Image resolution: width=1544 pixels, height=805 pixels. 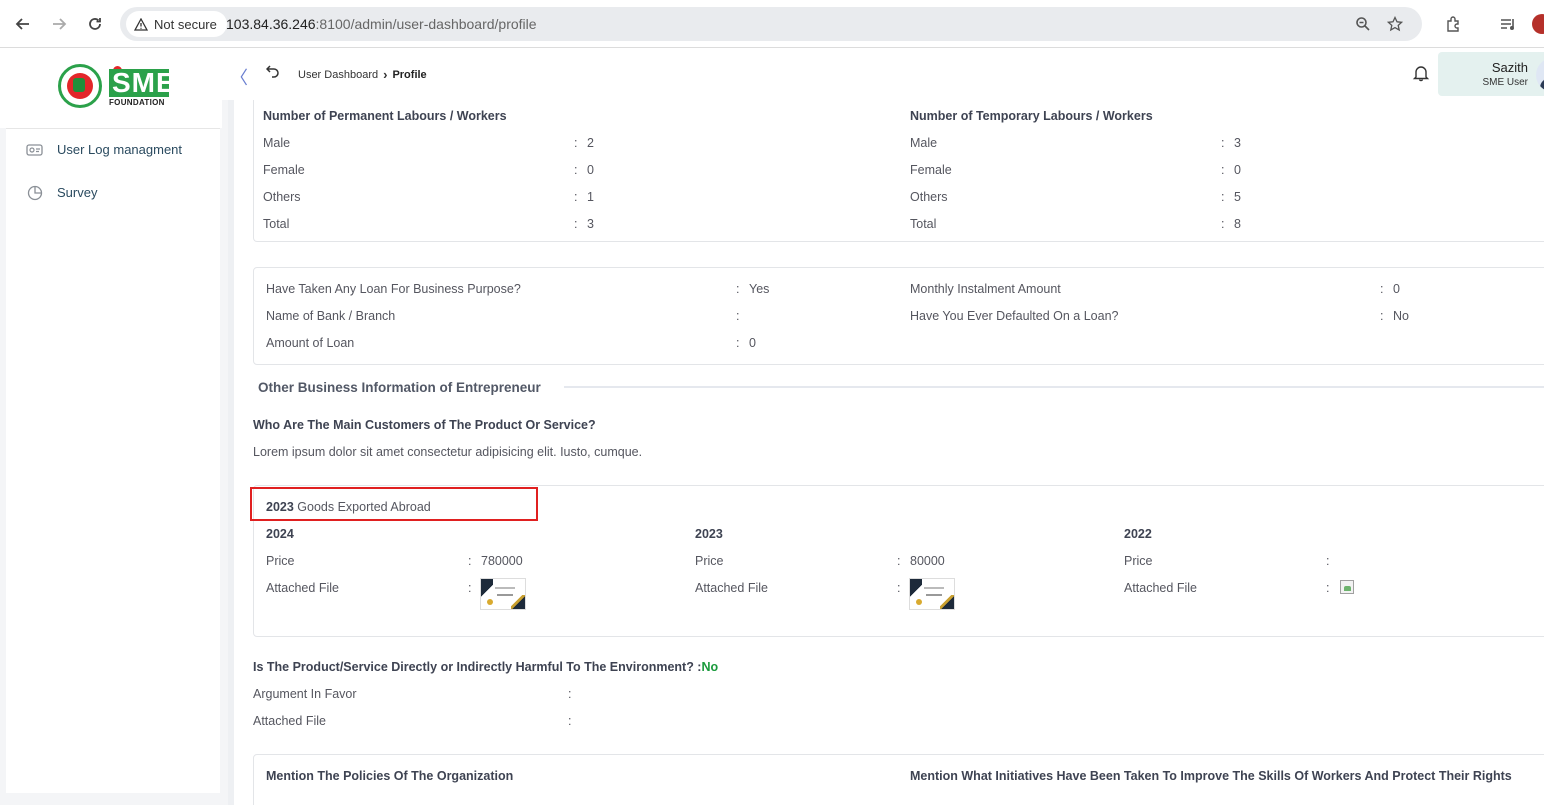 I want to click on bookmark-star-icon, so click(x=1395, y=24).